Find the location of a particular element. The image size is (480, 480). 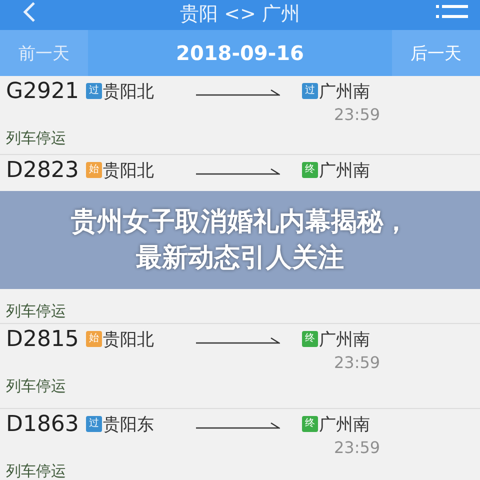

menu-icon is located at coordinates (452, 12).